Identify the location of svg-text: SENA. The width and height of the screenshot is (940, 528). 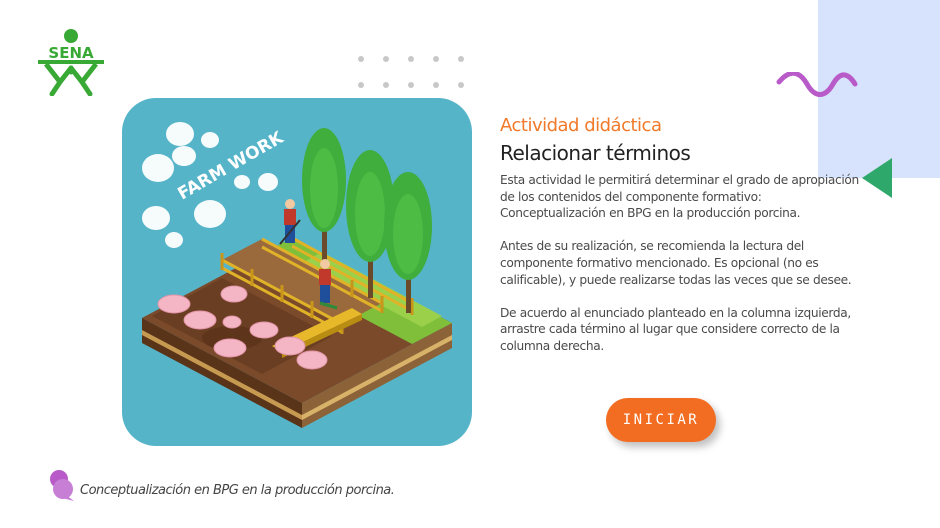
(71, 53).